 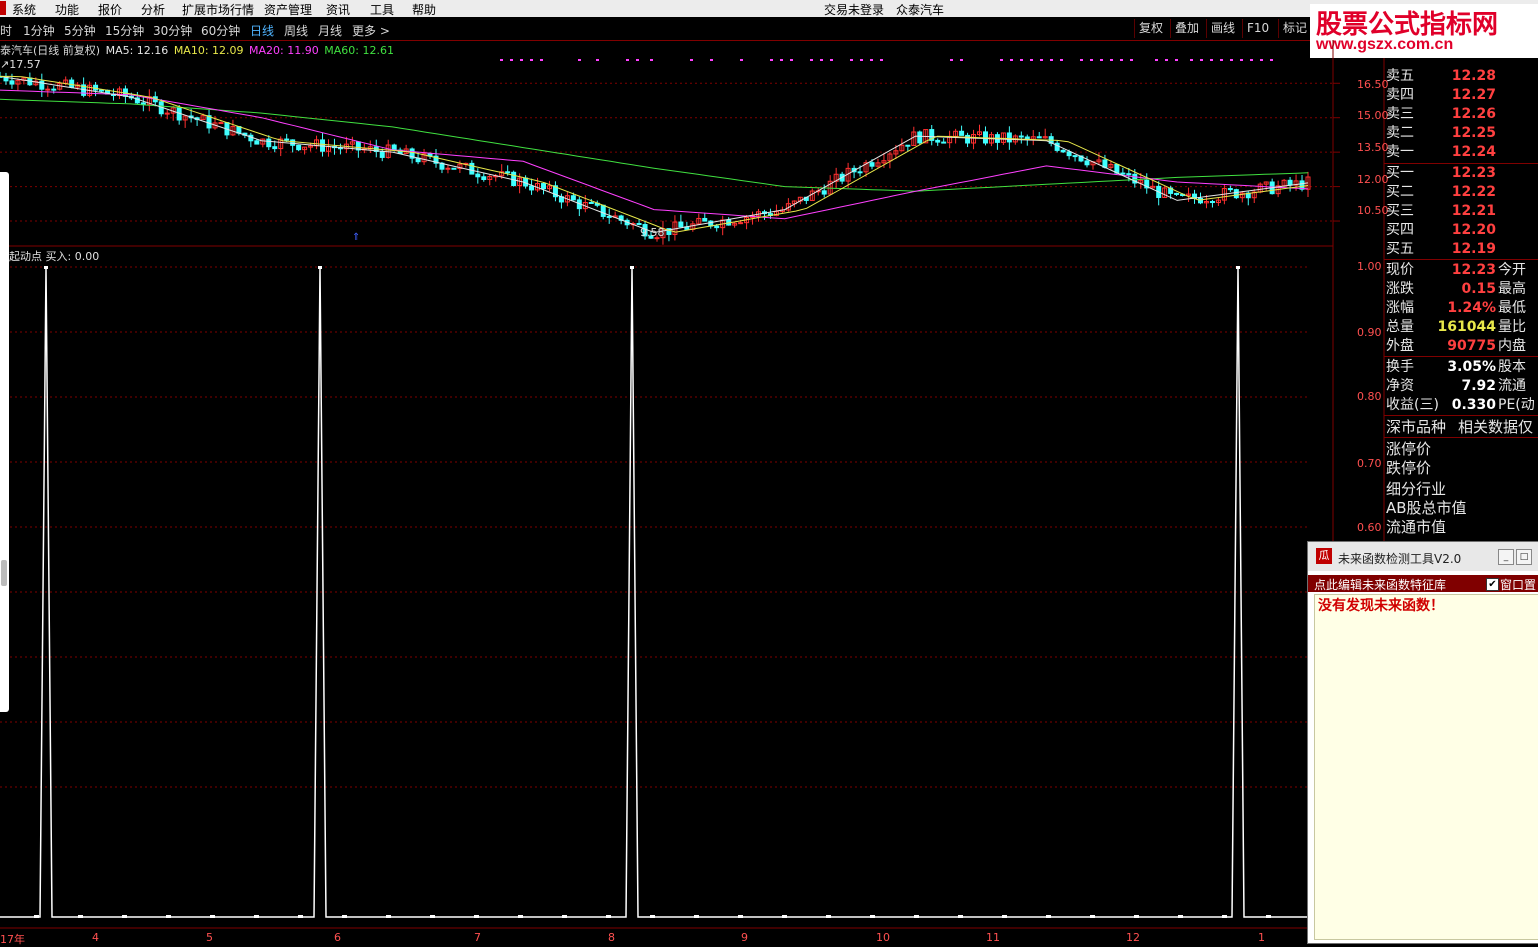 I want to click on quote-row-change: 涨跌 0.15 最高, so click(x=1456, y=289).